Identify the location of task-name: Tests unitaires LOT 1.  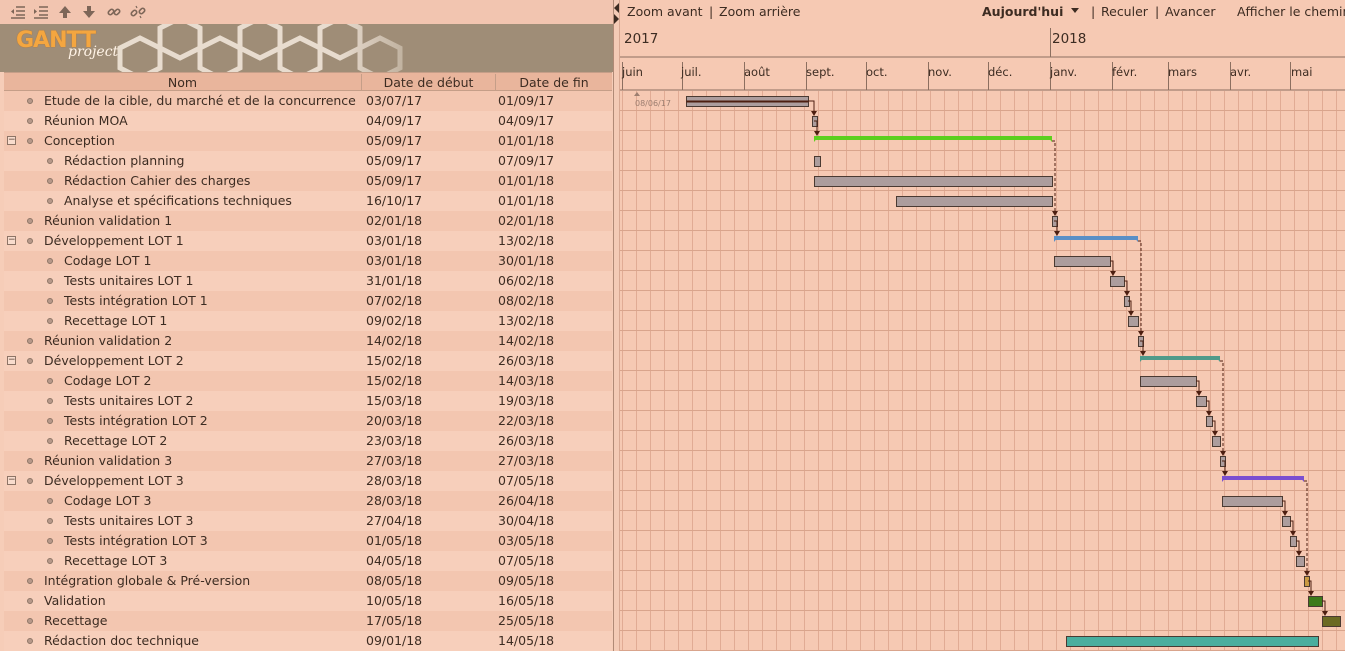
(128, 281).